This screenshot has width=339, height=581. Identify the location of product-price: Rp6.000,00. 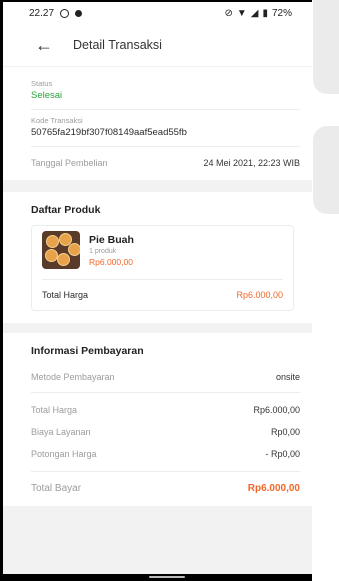
(111, 261).